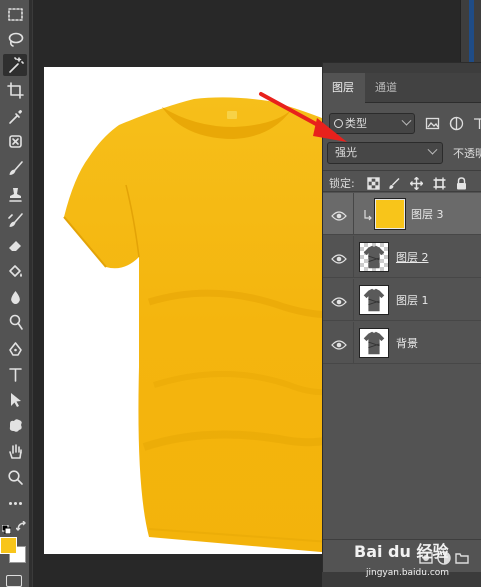 This screenshot has width=481, height=587. Describe the element at coordinates (15, 65) in the screenshot. I see `magic-wand-tool-icon` at that location.